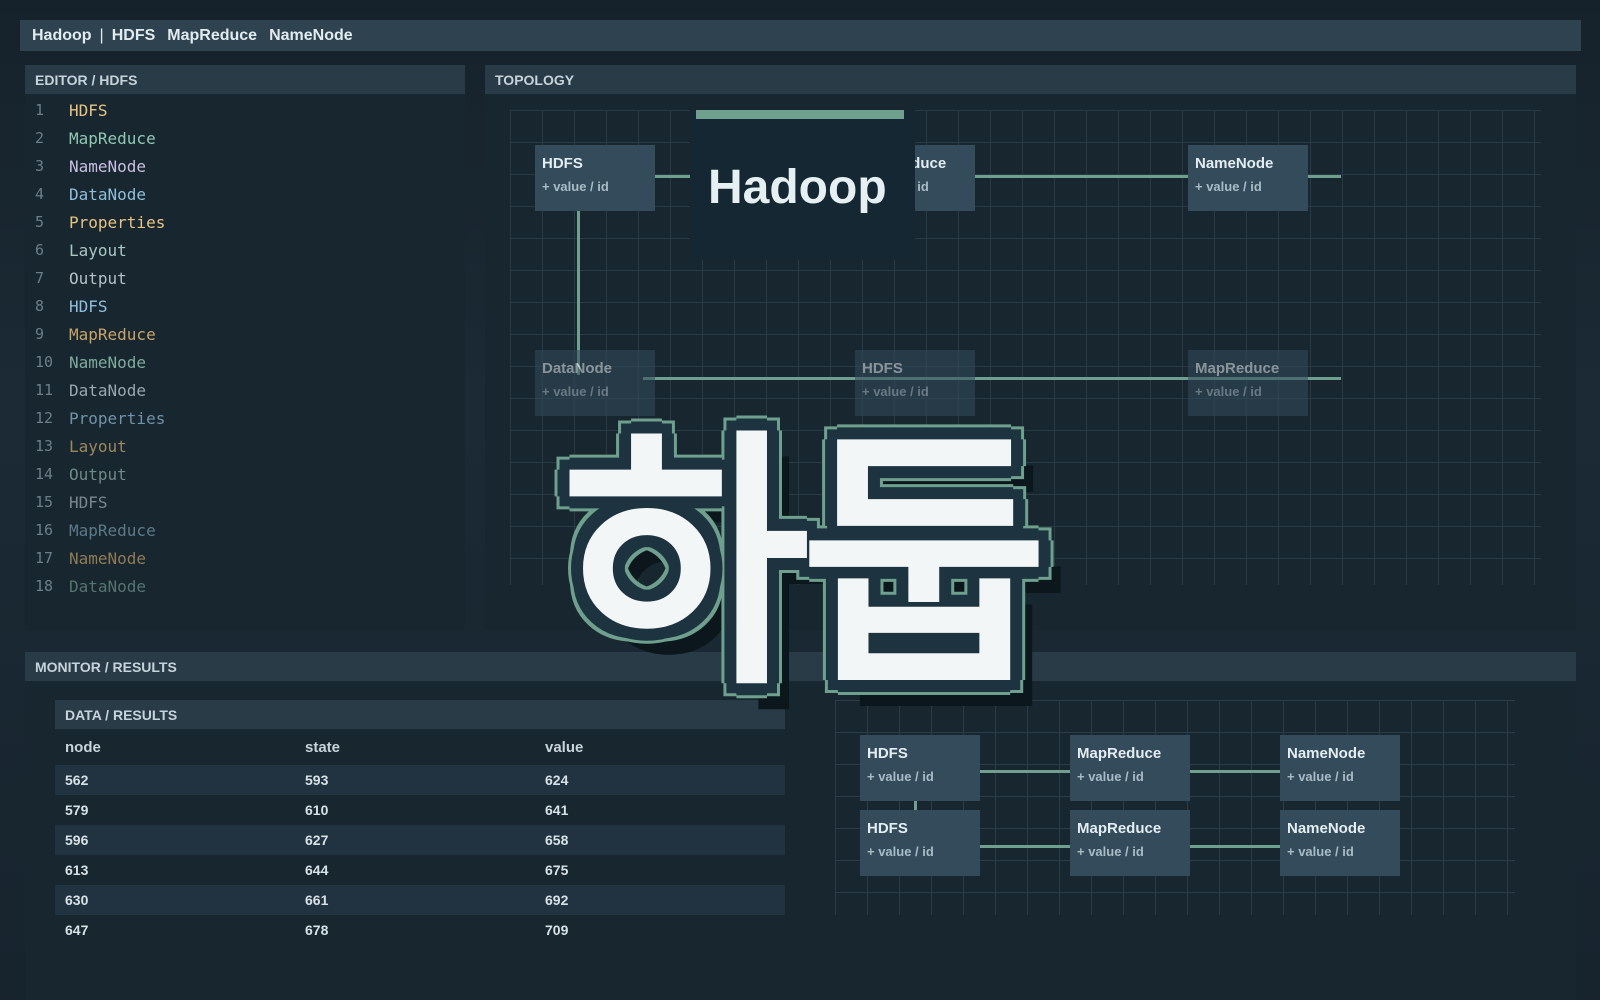 The width and height of the screenshot is (1600, 1000). What do you see at coordinates (40, 250) in the screenshot?
I see `line-number: 6` at bounding box center [40, 250].